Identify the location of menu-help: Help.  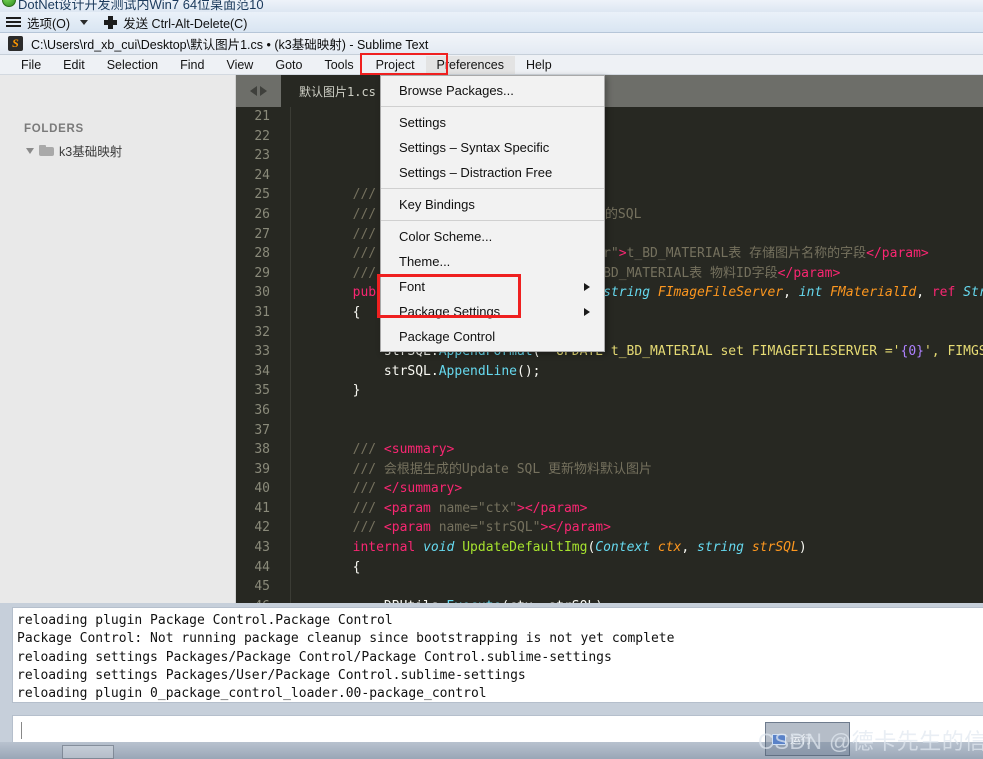
(539, 65).